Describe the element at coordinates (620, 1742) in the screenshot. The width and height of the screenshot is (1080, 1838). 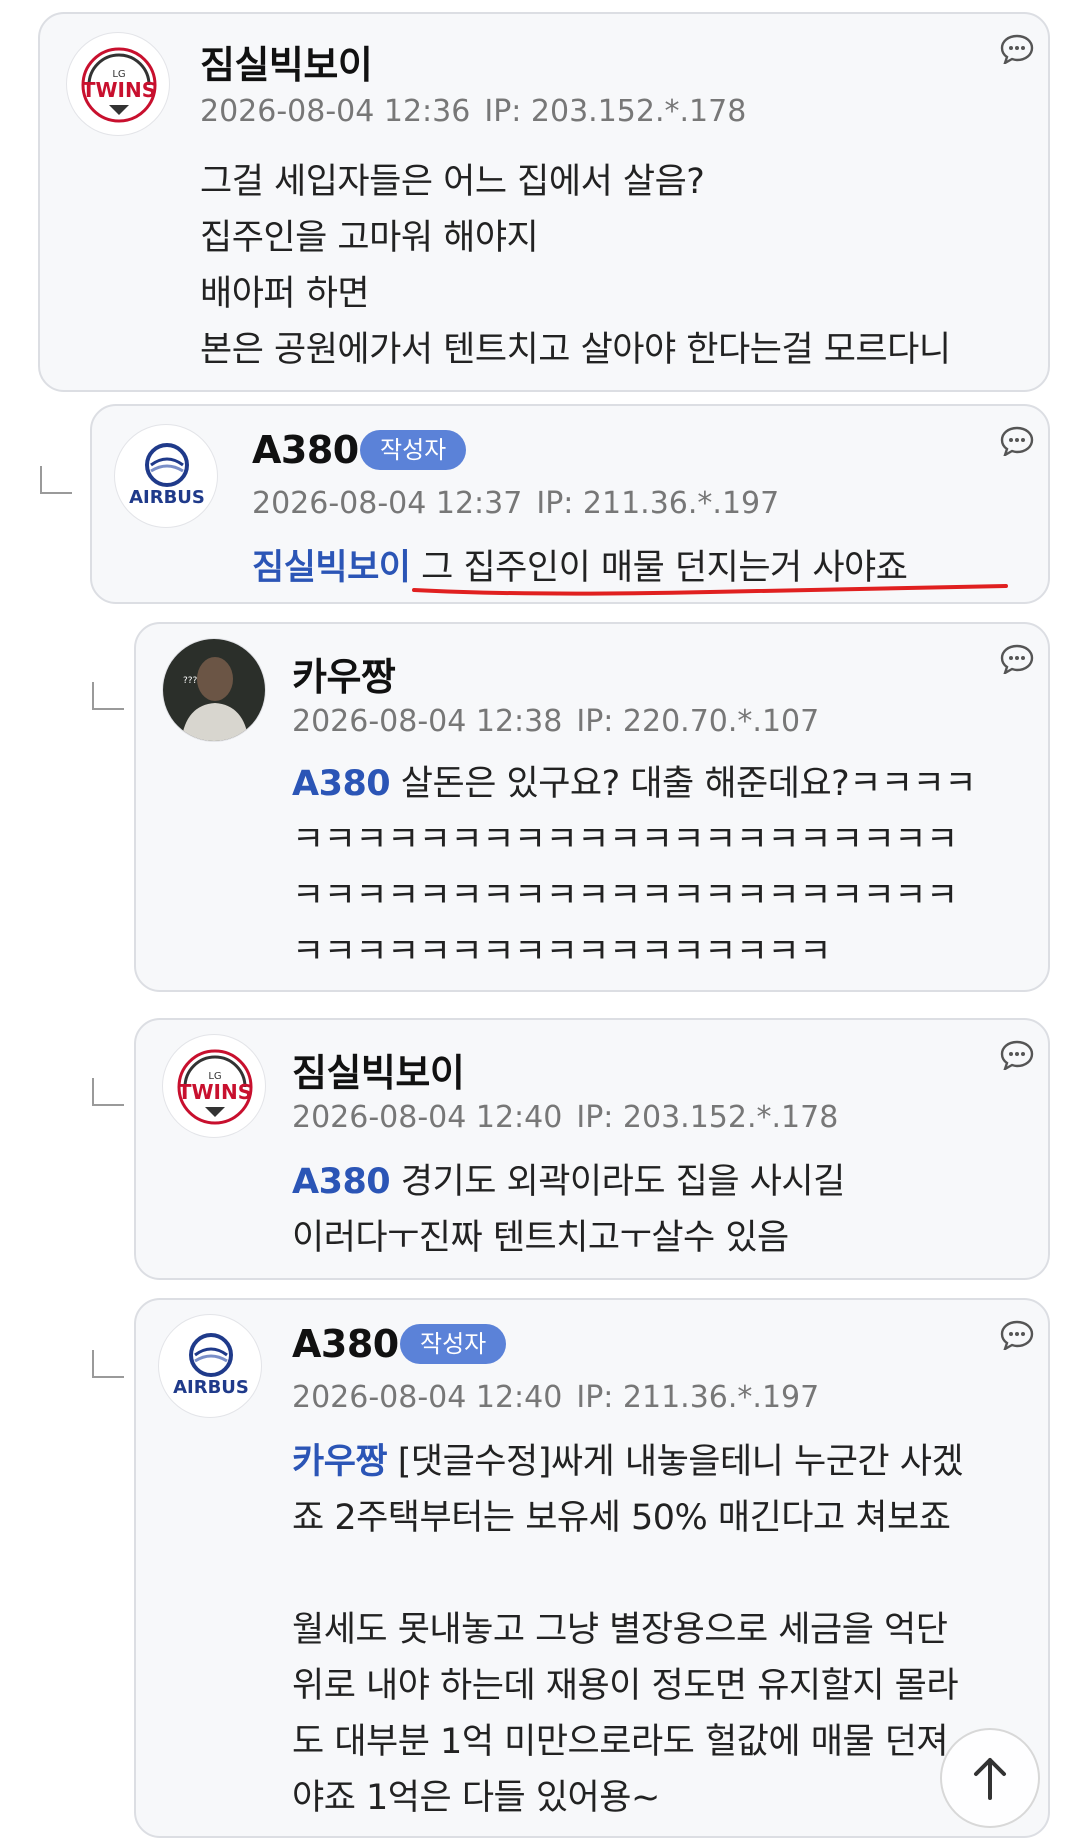
I see `comment-line: 도 대부분 1억 미만으로라도 헐값에 매물 던져` at that location.